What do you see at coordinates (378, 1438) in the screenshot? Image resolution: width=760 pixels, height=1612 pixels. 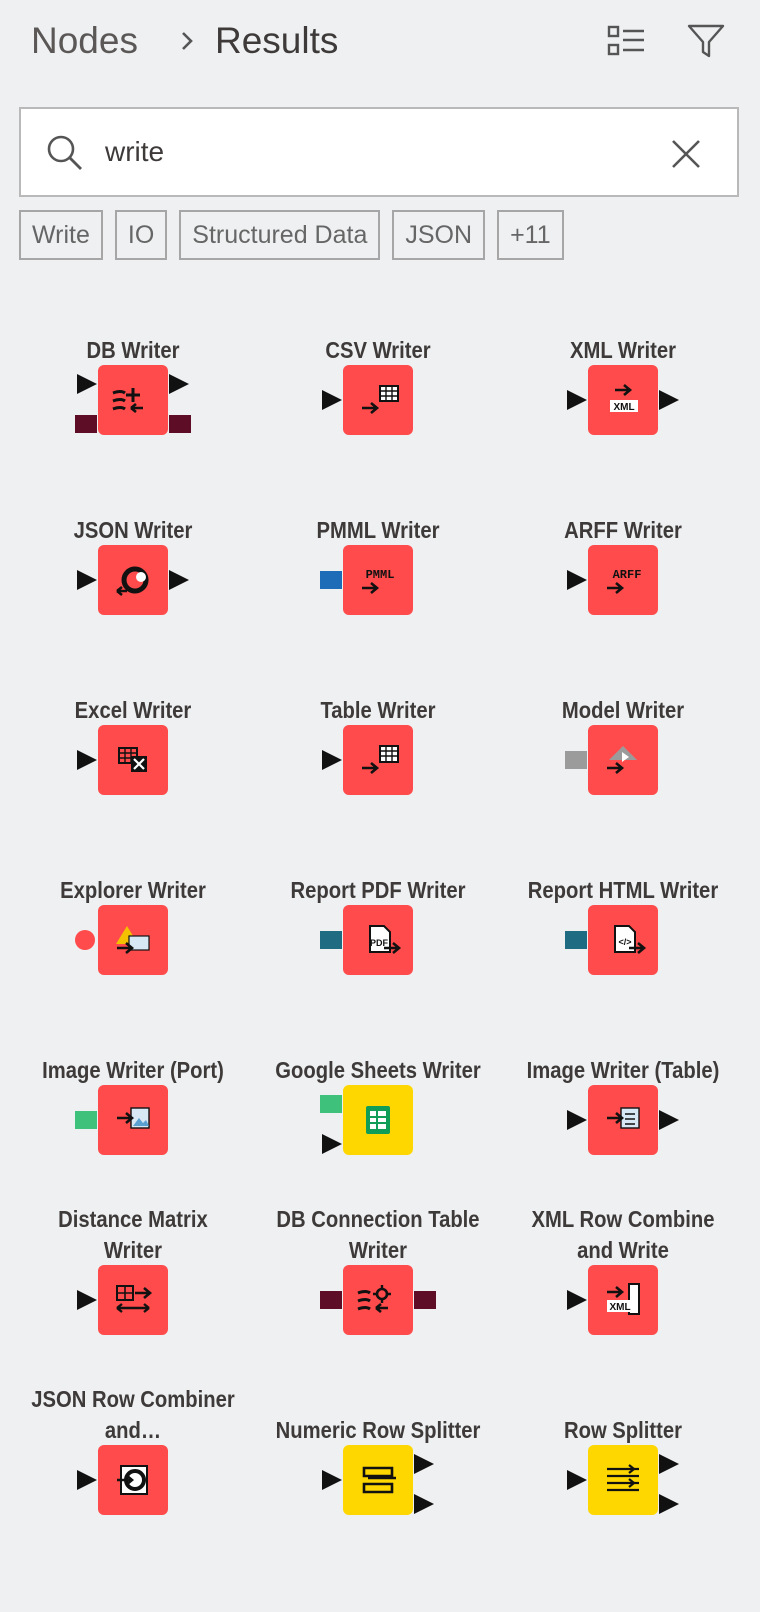 I see `node-tile: Numeric Row Splitter` at bounding box center [378, 1438].